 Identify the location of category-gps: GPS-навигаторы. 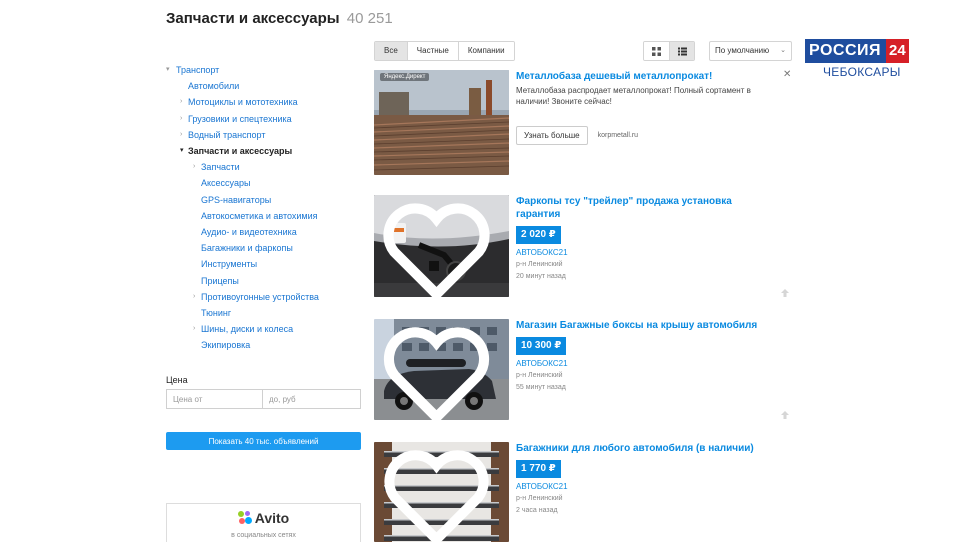
(264, 200).